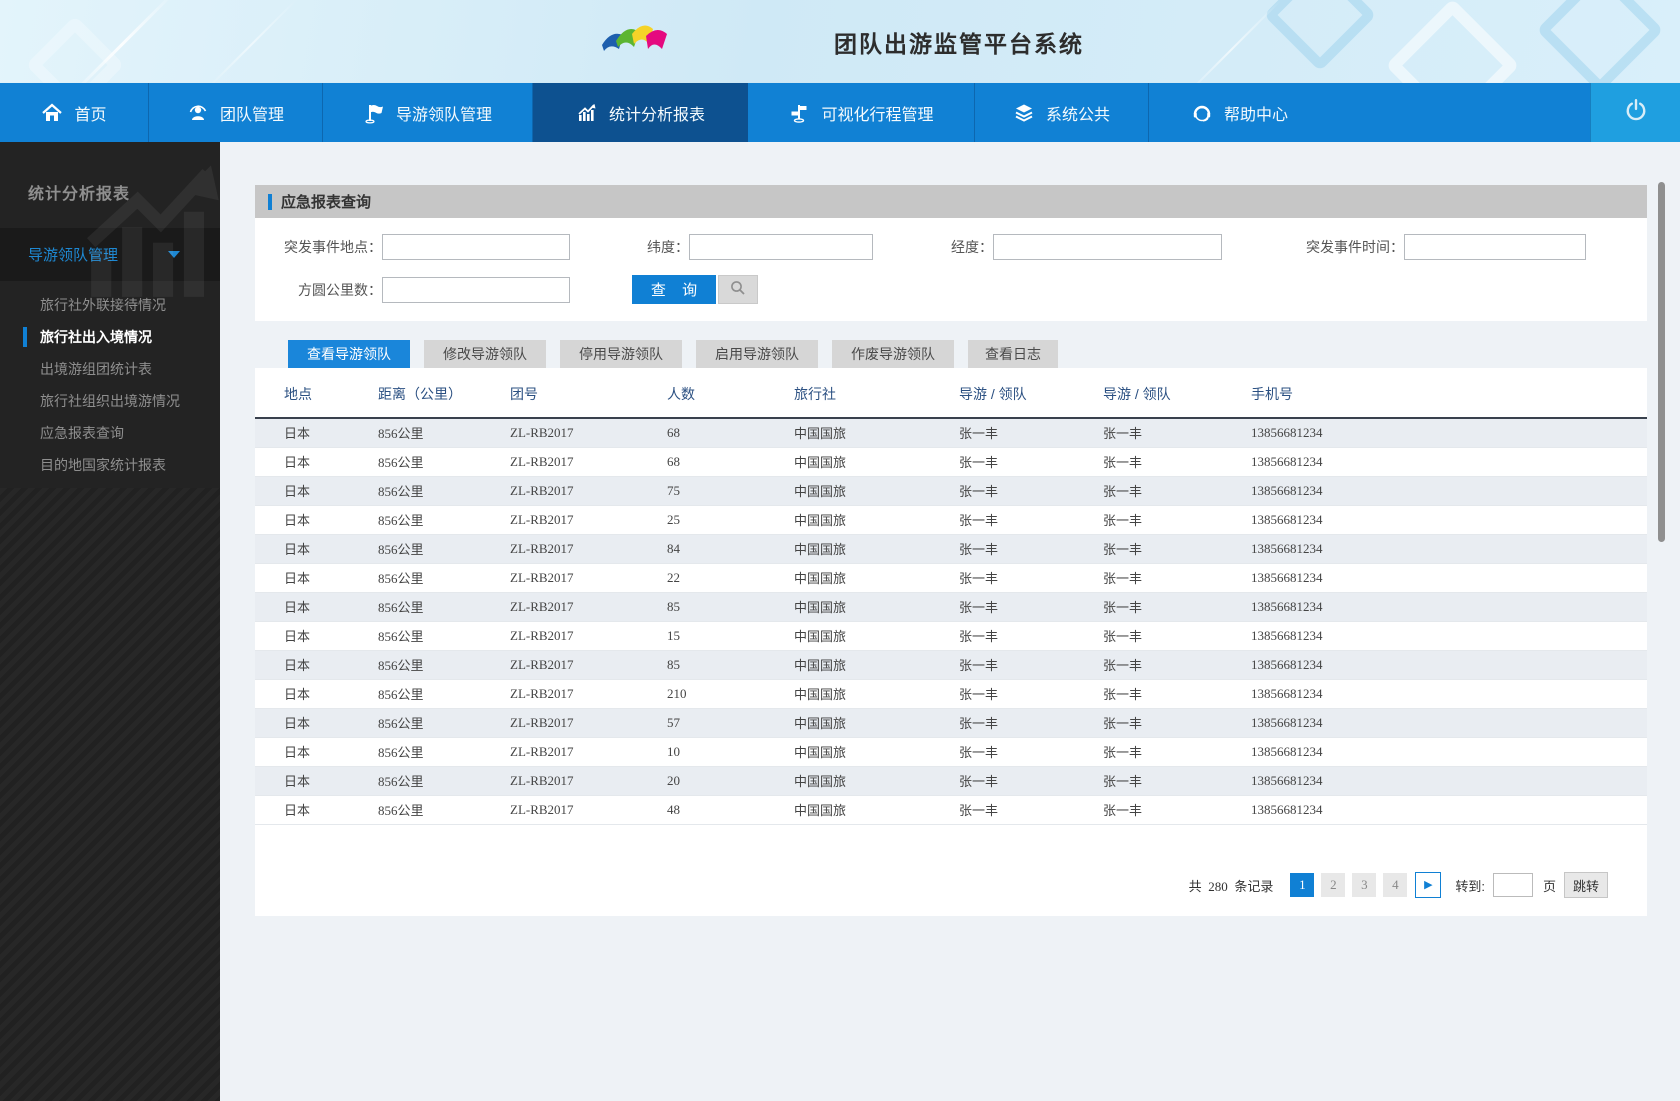  I want to click on page-button-1: 1, so click(1302, 885).